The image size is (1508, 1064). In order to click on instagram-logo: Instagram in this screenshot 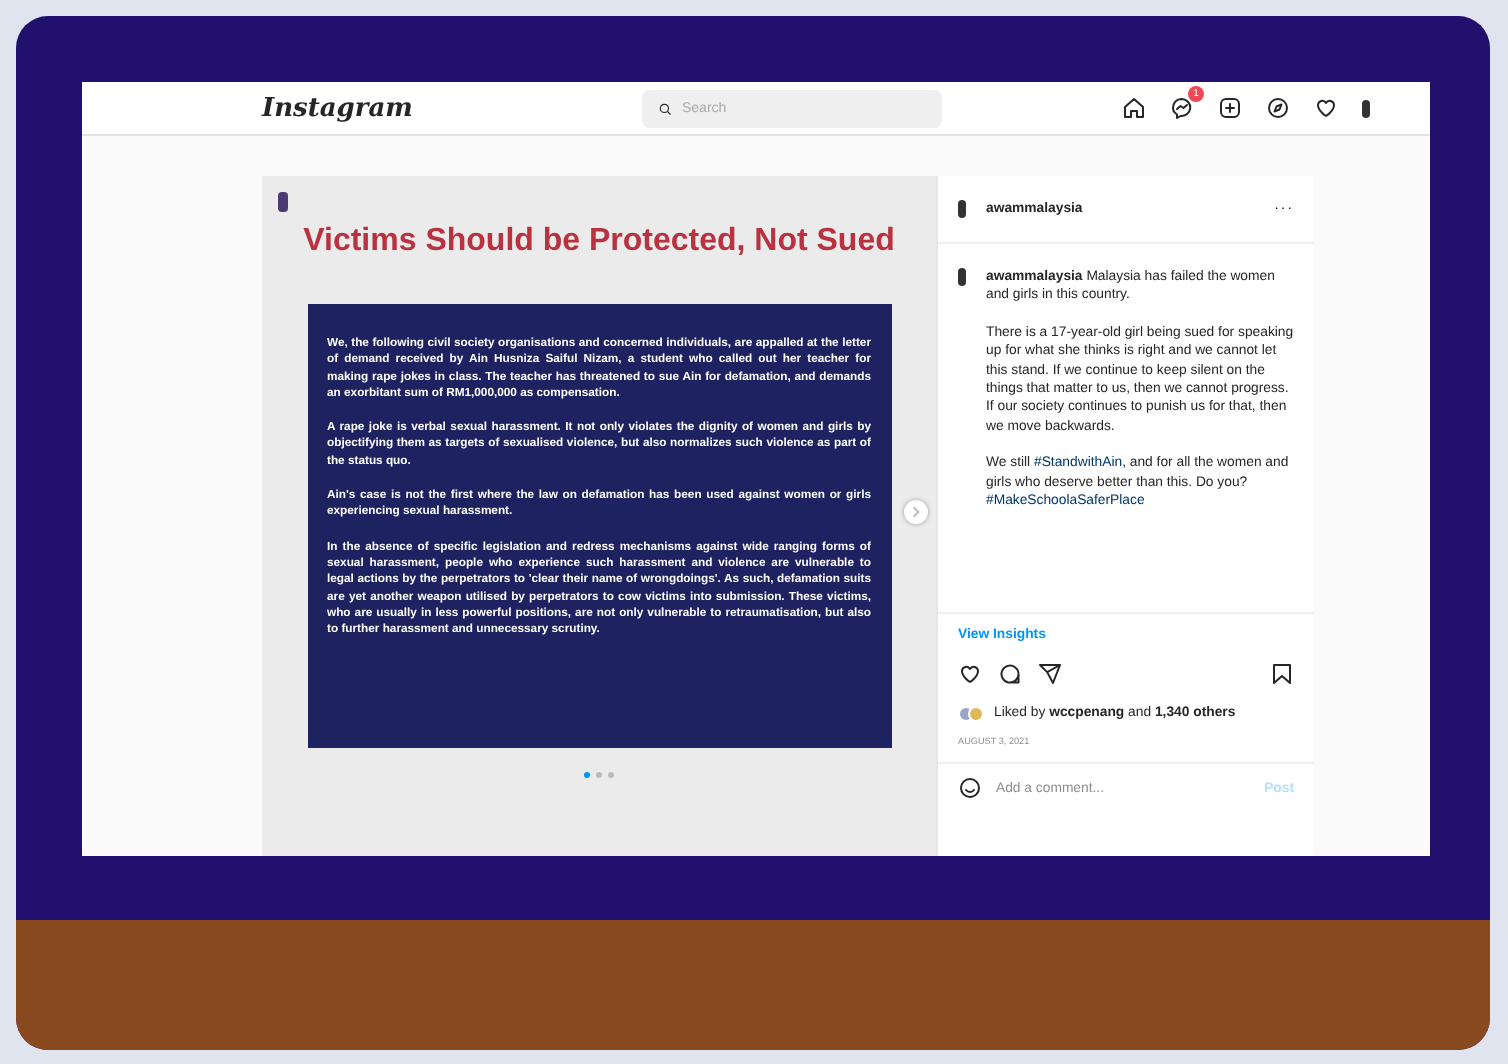, I will do `click(452, 108)`.